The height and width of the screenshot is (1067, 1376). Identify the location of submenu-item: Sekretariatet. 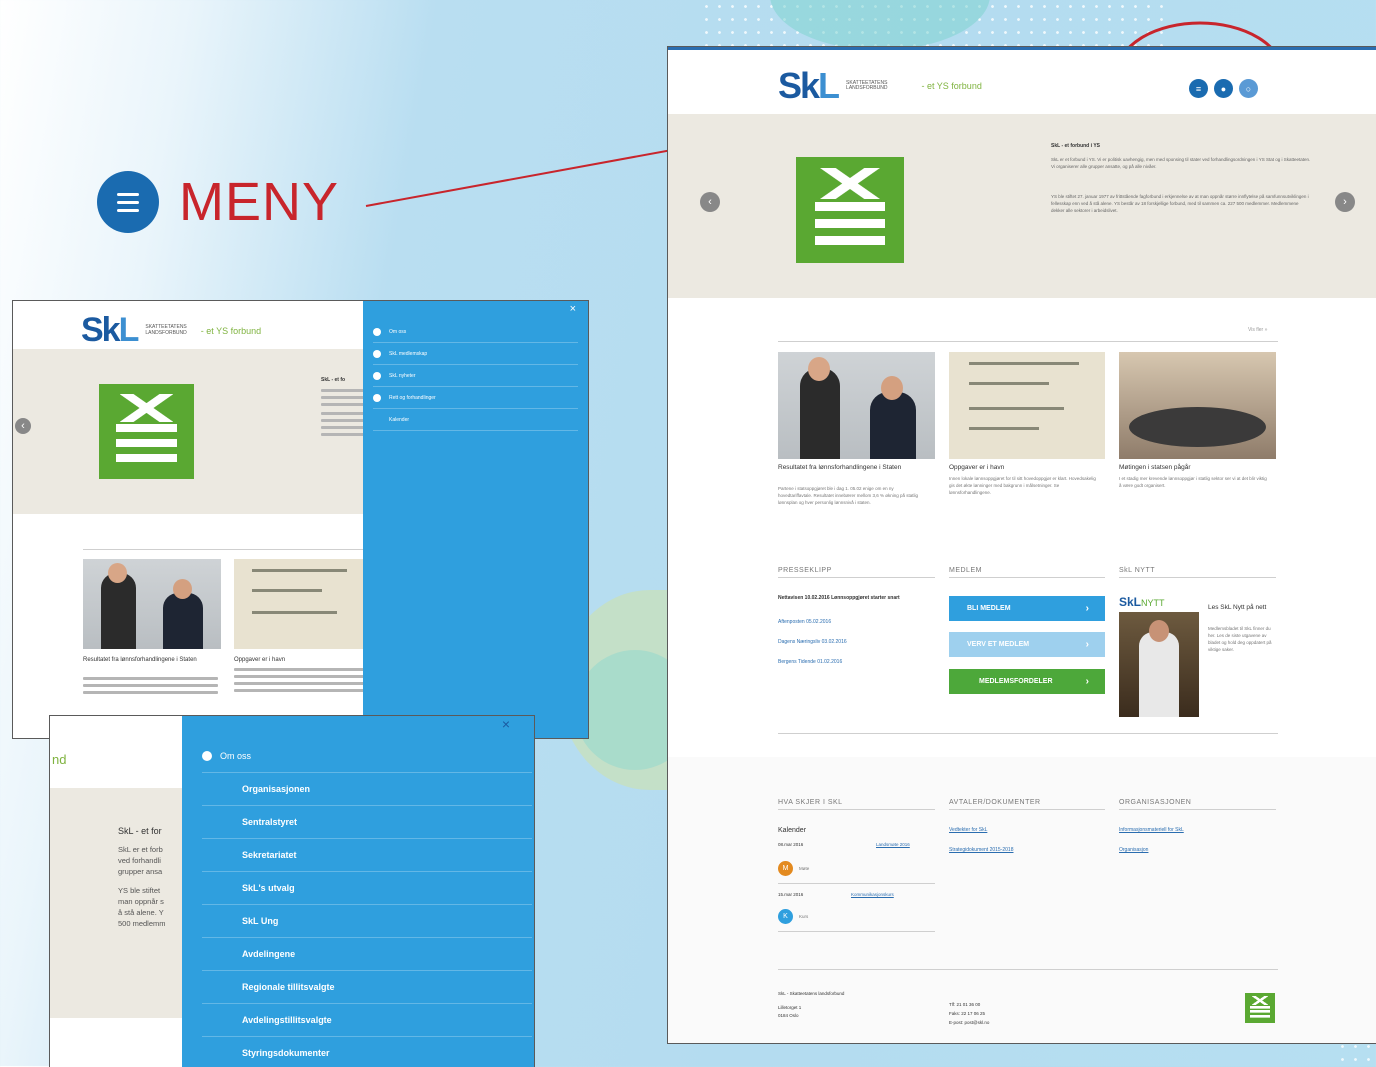
(367, 855).